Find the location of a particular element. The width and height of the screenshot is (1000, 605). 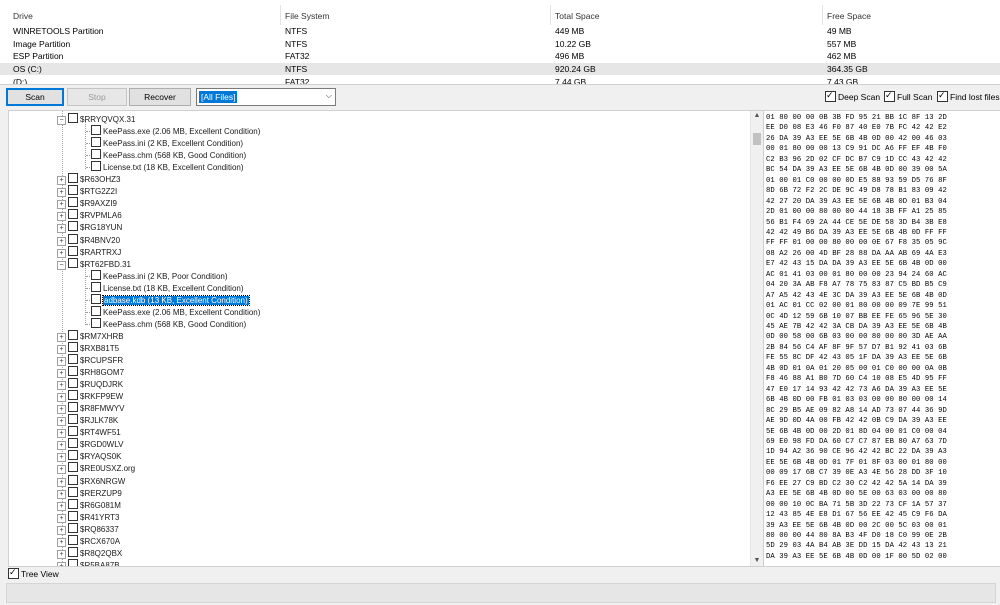

checkbox-checked-icon is located at coordinates (942, 96).